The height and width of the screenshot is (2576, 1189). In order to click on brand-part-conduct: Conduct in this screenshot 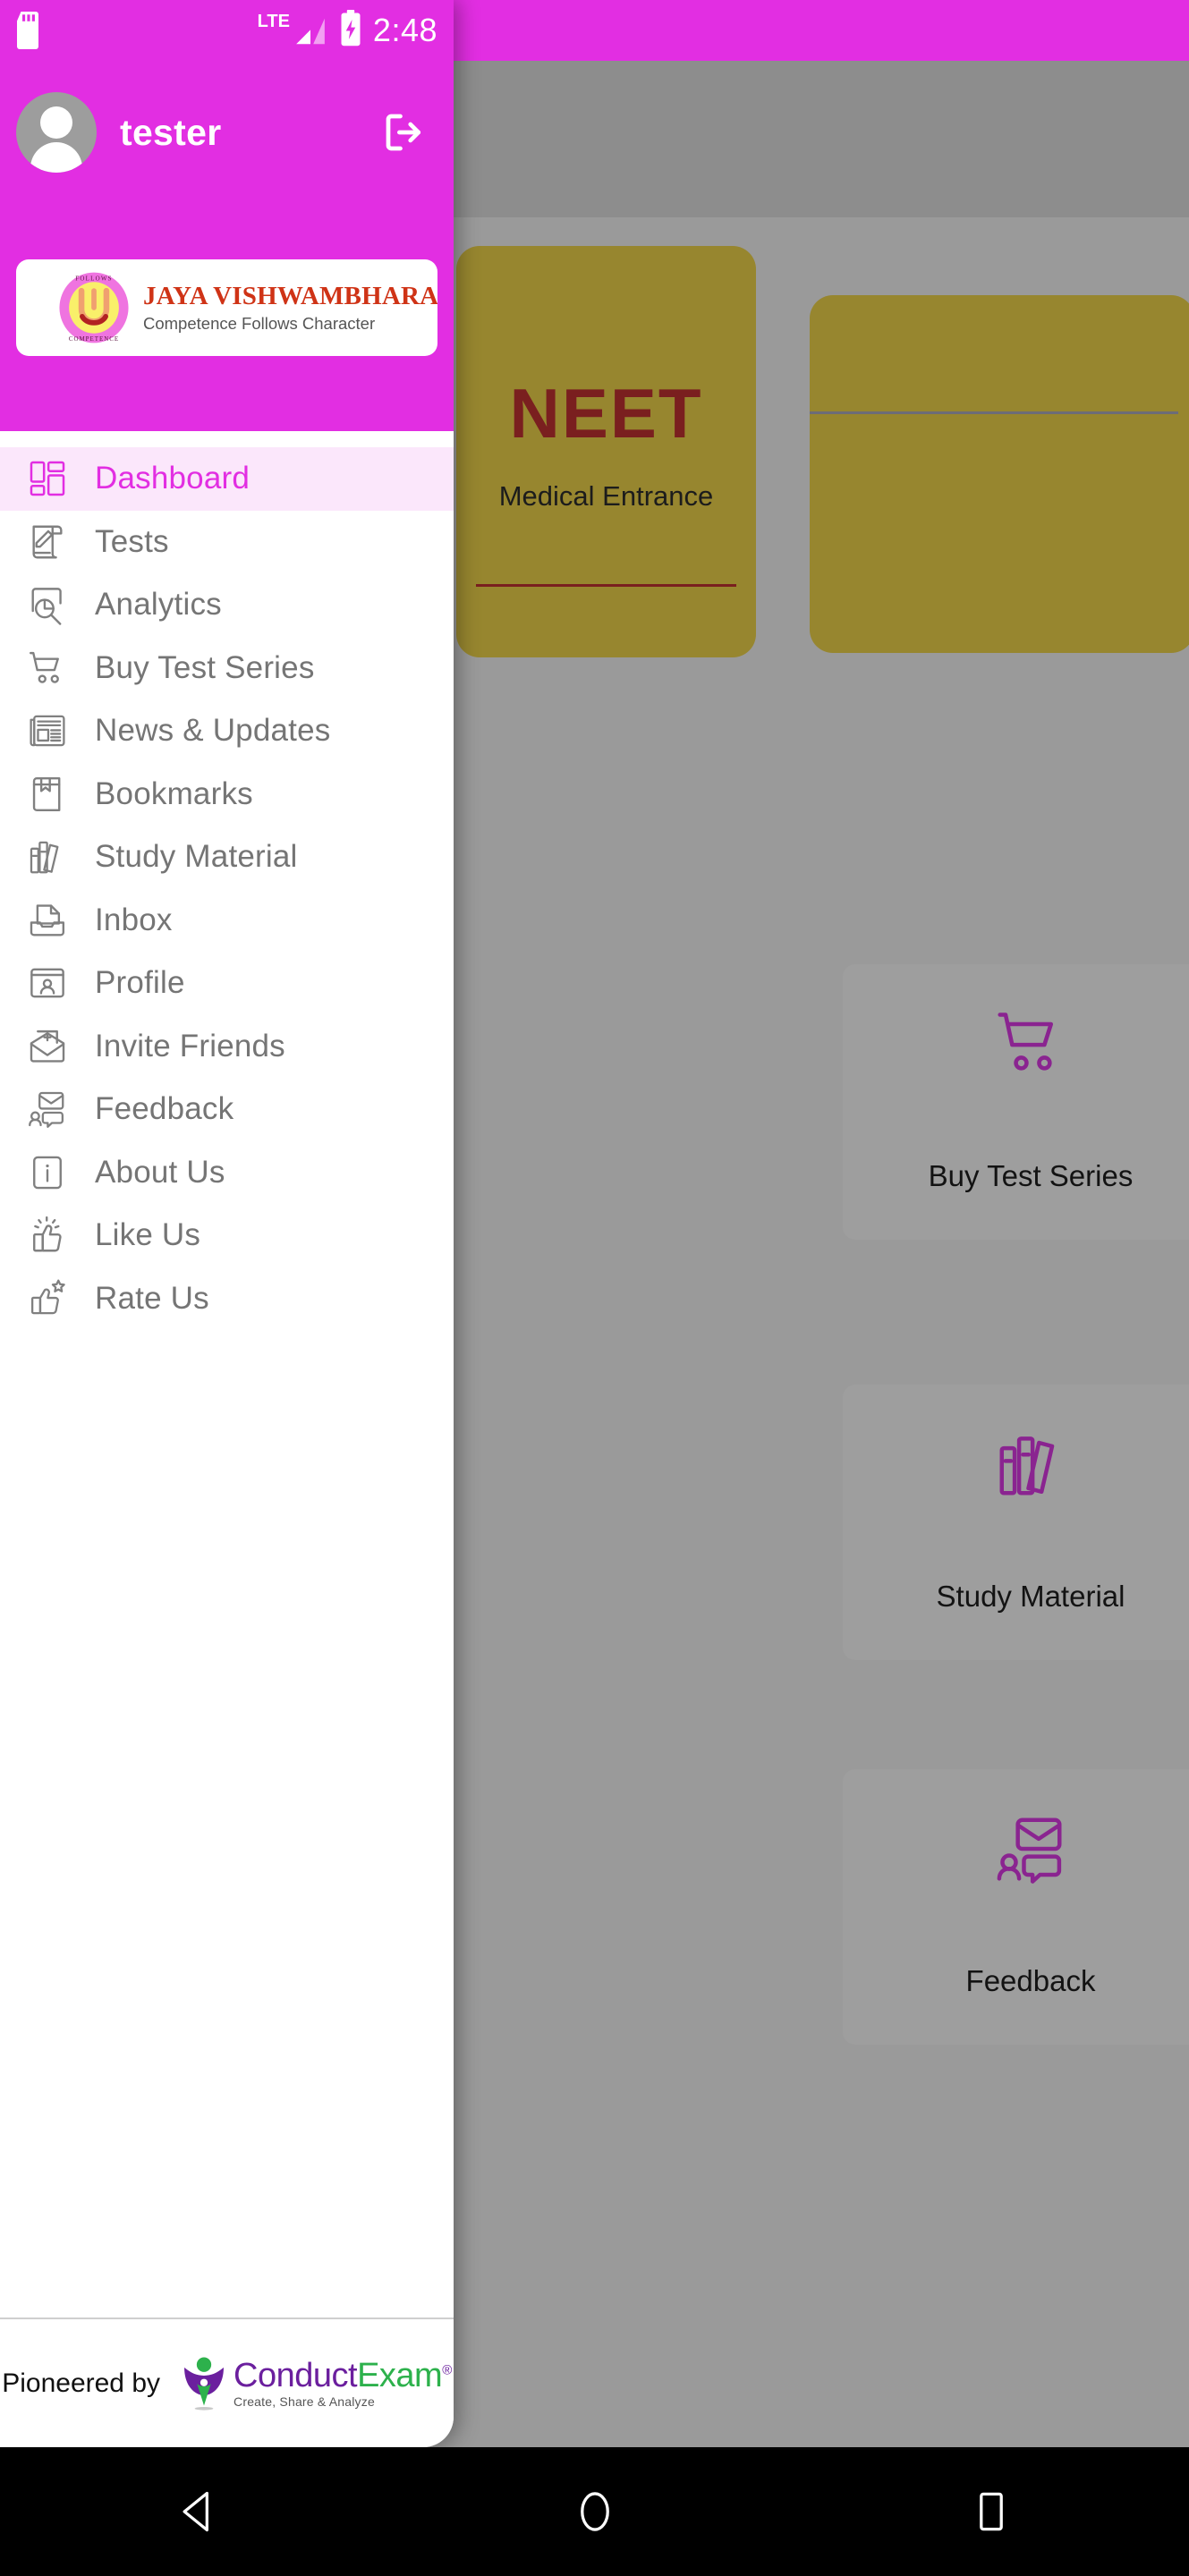, I will do `click(296, 2375)`.